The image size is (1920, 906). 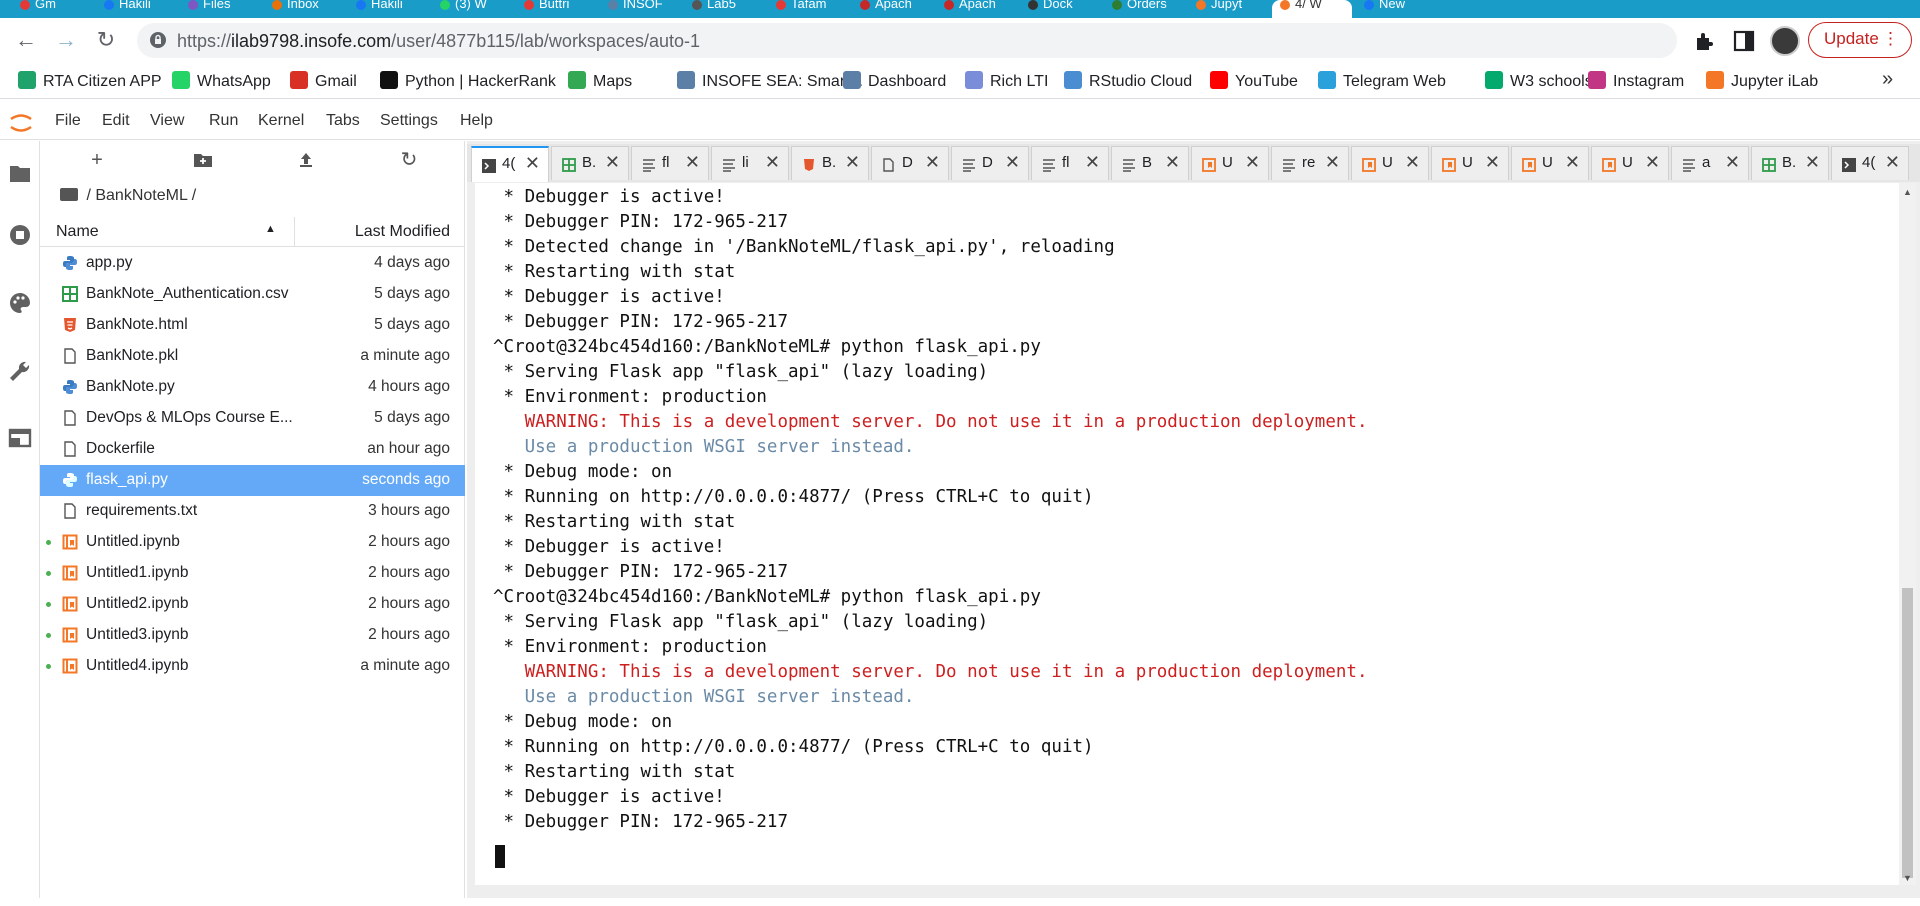 What do you see at coordinates (252, 666) in the screenshot?
I see `file-row: Untitled4.ipynb a minute ago` at bounding box center [252, 666].